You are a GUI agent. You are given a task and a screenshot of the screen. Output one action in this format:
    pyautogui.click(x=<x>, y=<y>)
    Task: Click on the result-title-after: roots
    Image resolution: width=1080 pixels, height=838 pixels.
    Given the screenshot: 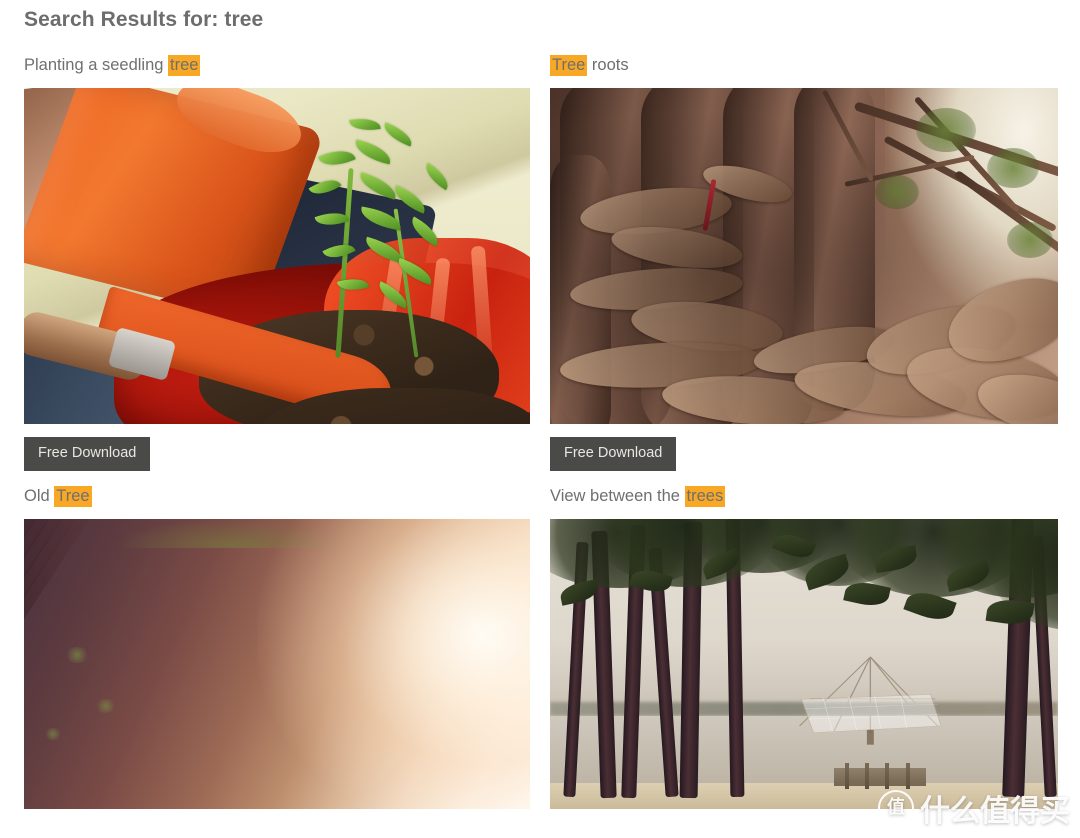 What is the action you would take?
    pyautogui.click(x=608, y=65)
    